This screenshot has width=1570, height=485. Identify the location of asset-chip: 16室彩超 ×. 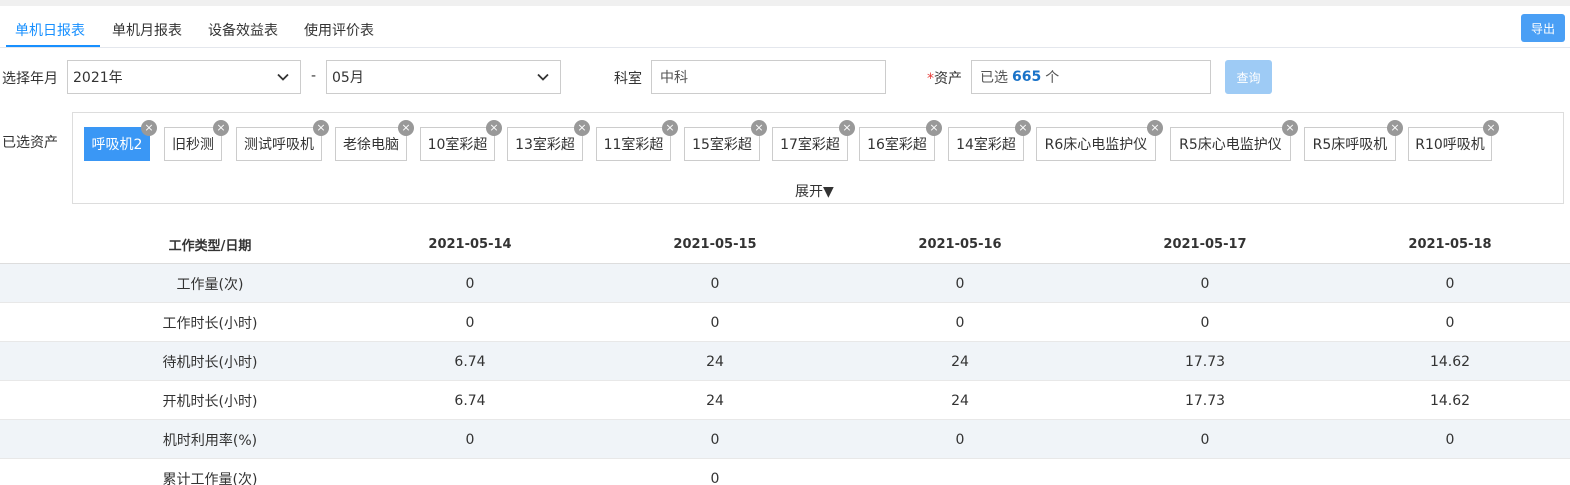
(900, 140).